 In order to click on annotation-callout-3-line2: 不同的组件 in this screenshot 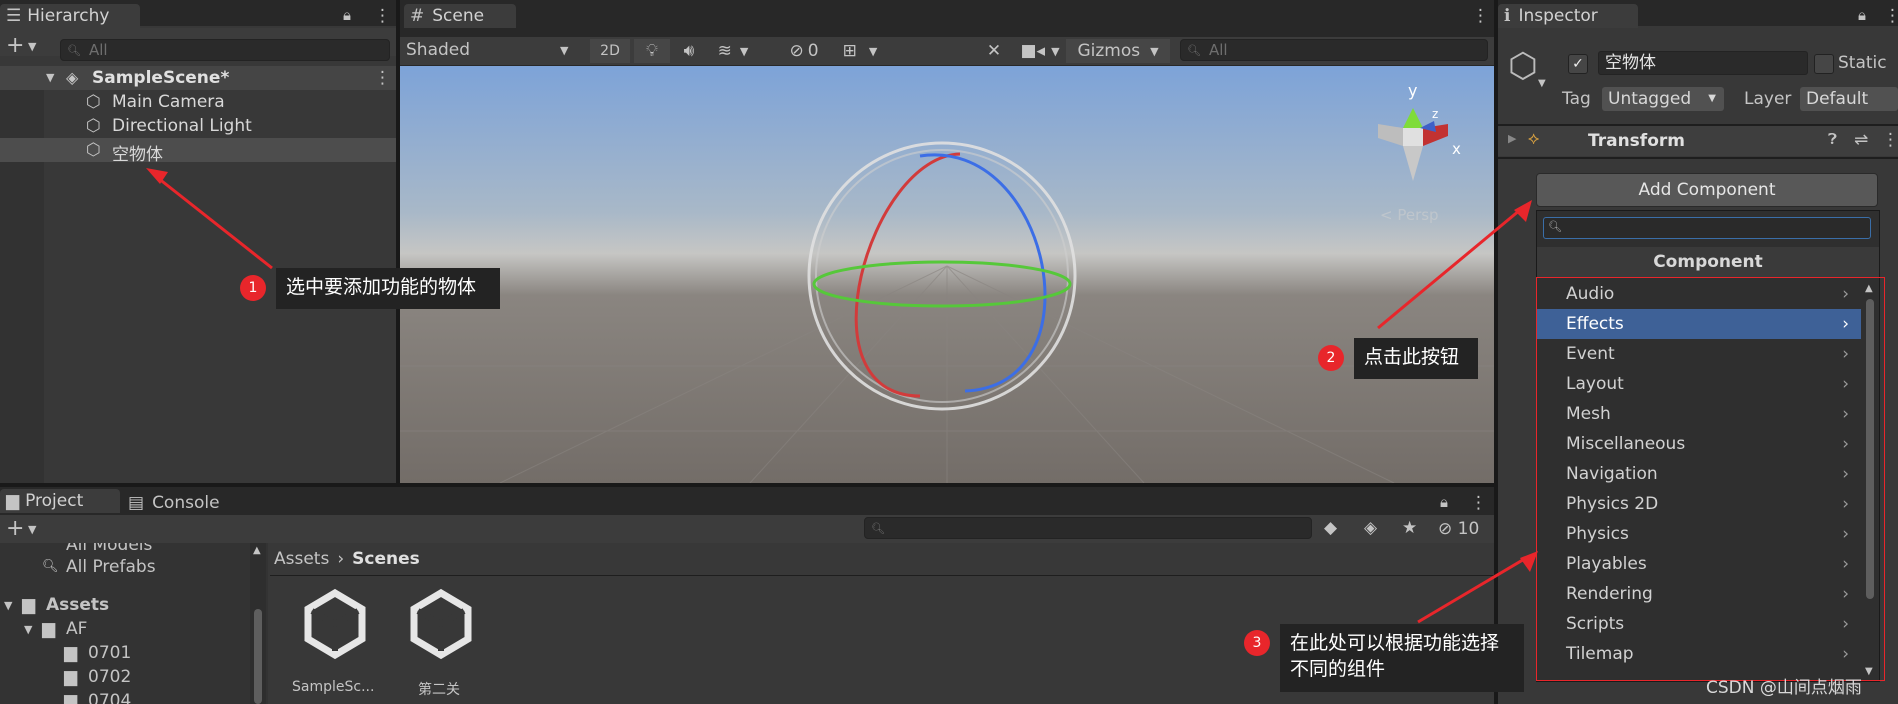, I will do `click(1338, 669)`.